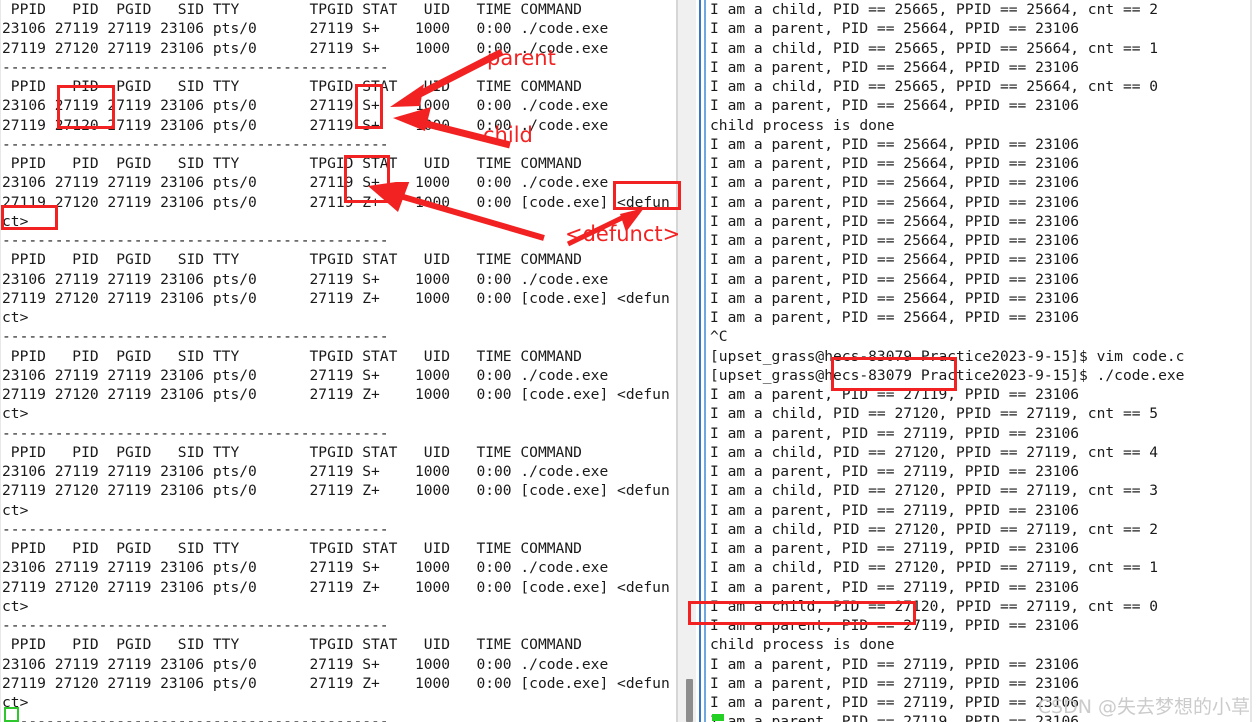 The image size is (1256, 722). Describe the element at coordinates (623, 234) in the screenshot. I see `defunct-annotation-label: <defunct>` at that location.